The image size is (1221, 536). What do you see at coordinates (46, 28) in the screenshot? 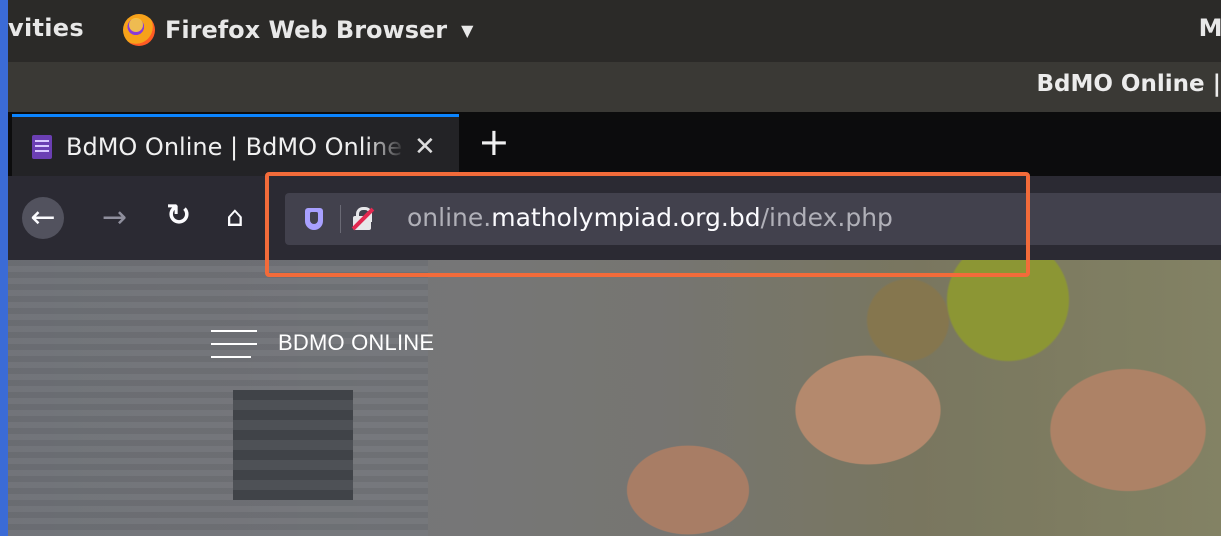
I see `activities-button: vities` at bounding box center [46, 28].